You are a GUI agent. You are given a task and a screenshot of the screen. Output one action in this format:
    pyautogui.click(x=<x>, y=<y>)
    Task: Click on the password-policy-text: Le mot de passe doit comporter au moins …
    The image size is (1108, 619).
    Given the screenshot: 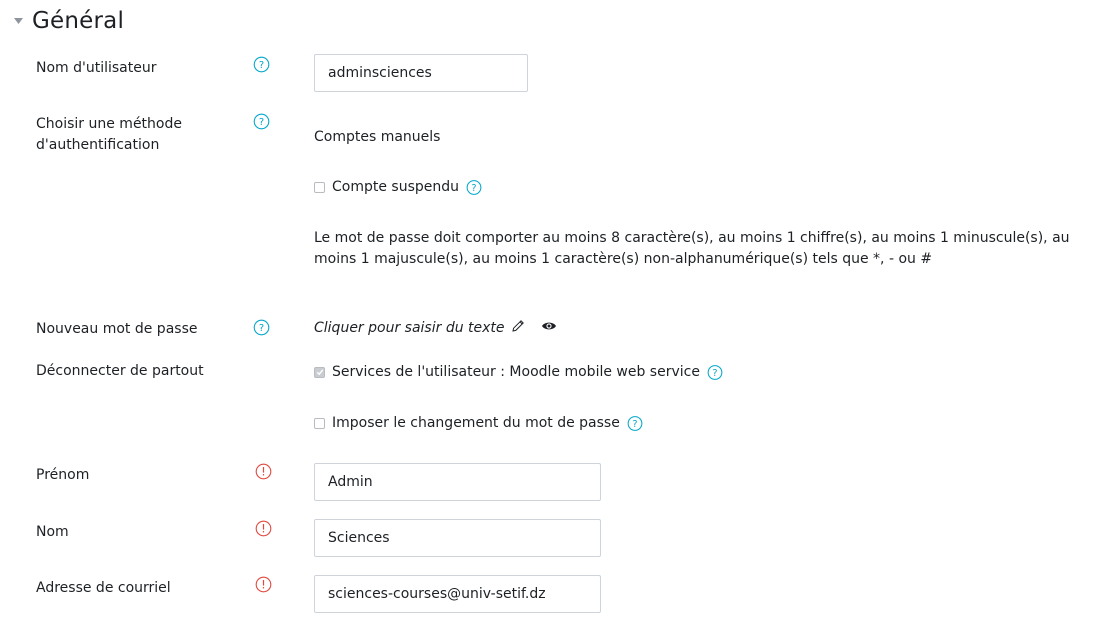 What is the action you would take?
    pyautogui.click(x=692, y=248)
    